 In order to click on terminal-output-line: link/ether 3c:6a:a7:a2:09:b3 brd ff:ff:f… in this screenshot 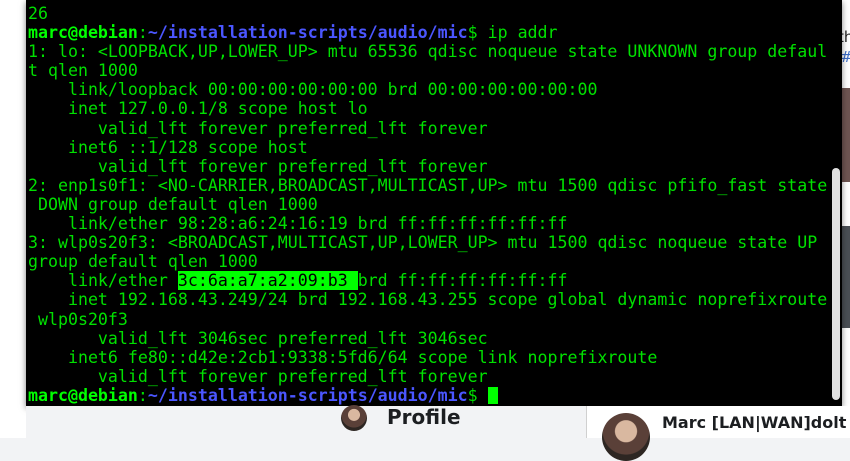, I will do `click(427, 281)`.